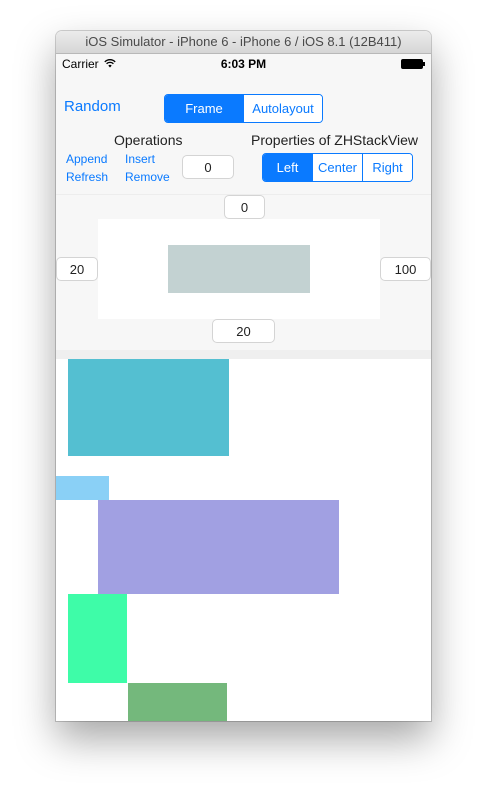 Image resolution: width=487 pixels, height=801 pixels. I want to click on layout-mode-segmented-control: Frame Autolayout, so click(243, 108).